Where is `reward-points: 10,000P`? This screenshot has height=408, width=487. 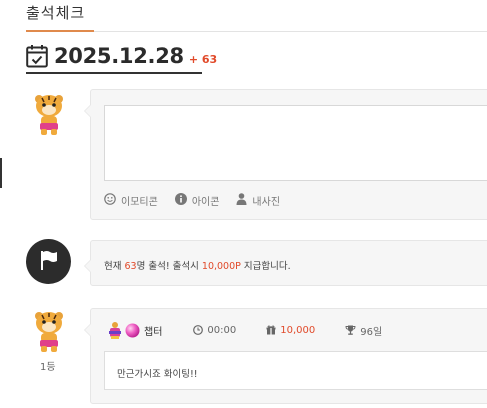
reward-points: 10,000P is located at coordinates (221, 266).